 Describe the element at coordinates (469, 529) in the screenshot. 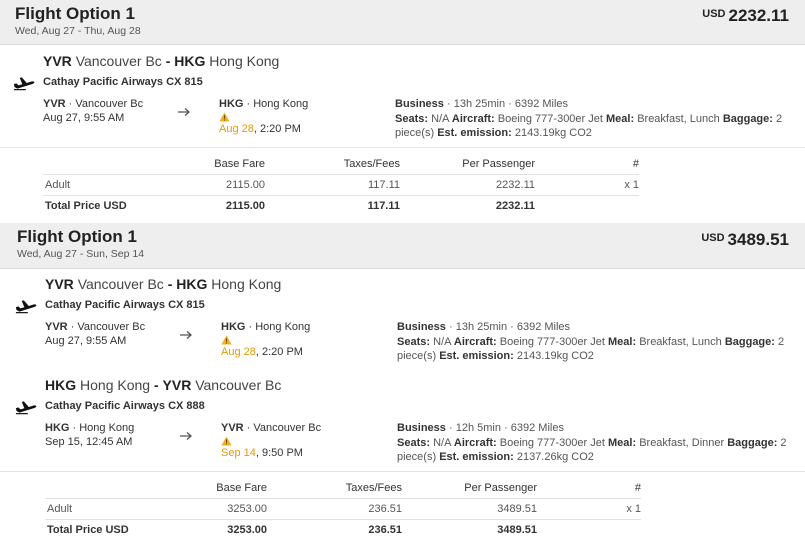

I see `total-per-passenger: 3489.51` at that location.